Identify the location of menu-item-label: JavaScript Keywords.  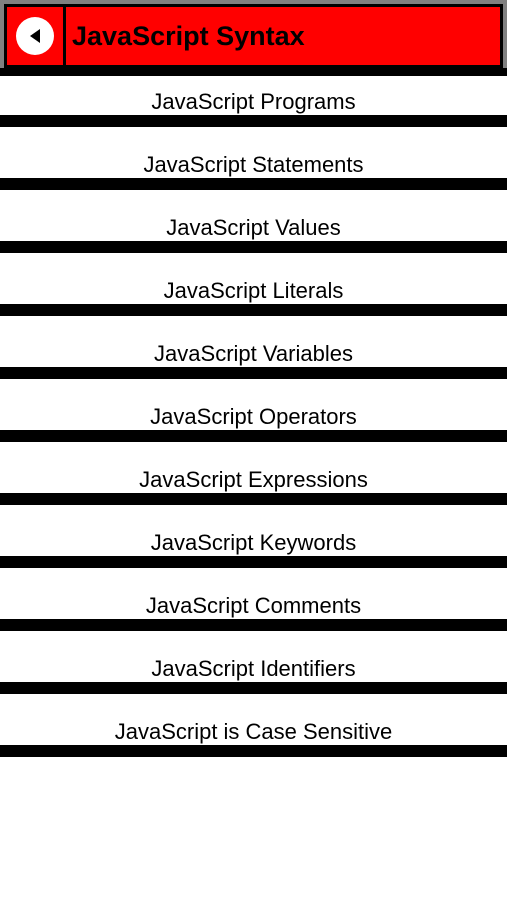
(253, 542).